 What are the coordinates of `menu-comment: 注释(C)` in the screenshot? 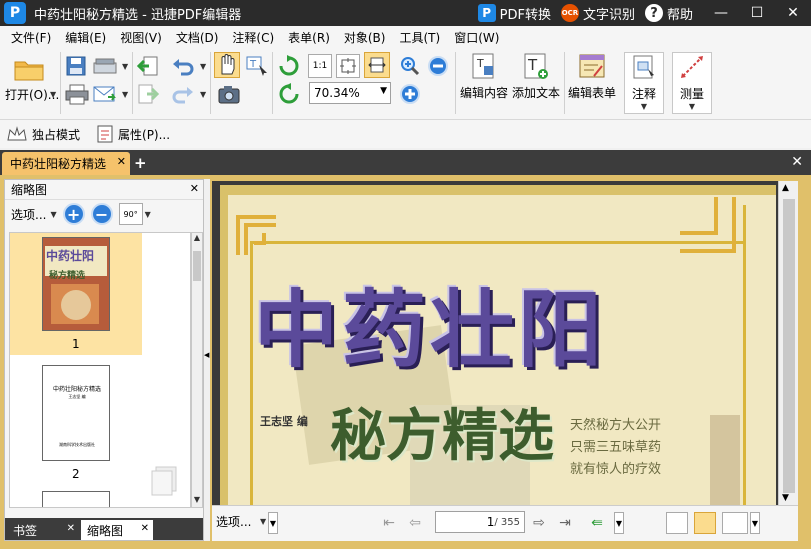 It's located at (253, 37).